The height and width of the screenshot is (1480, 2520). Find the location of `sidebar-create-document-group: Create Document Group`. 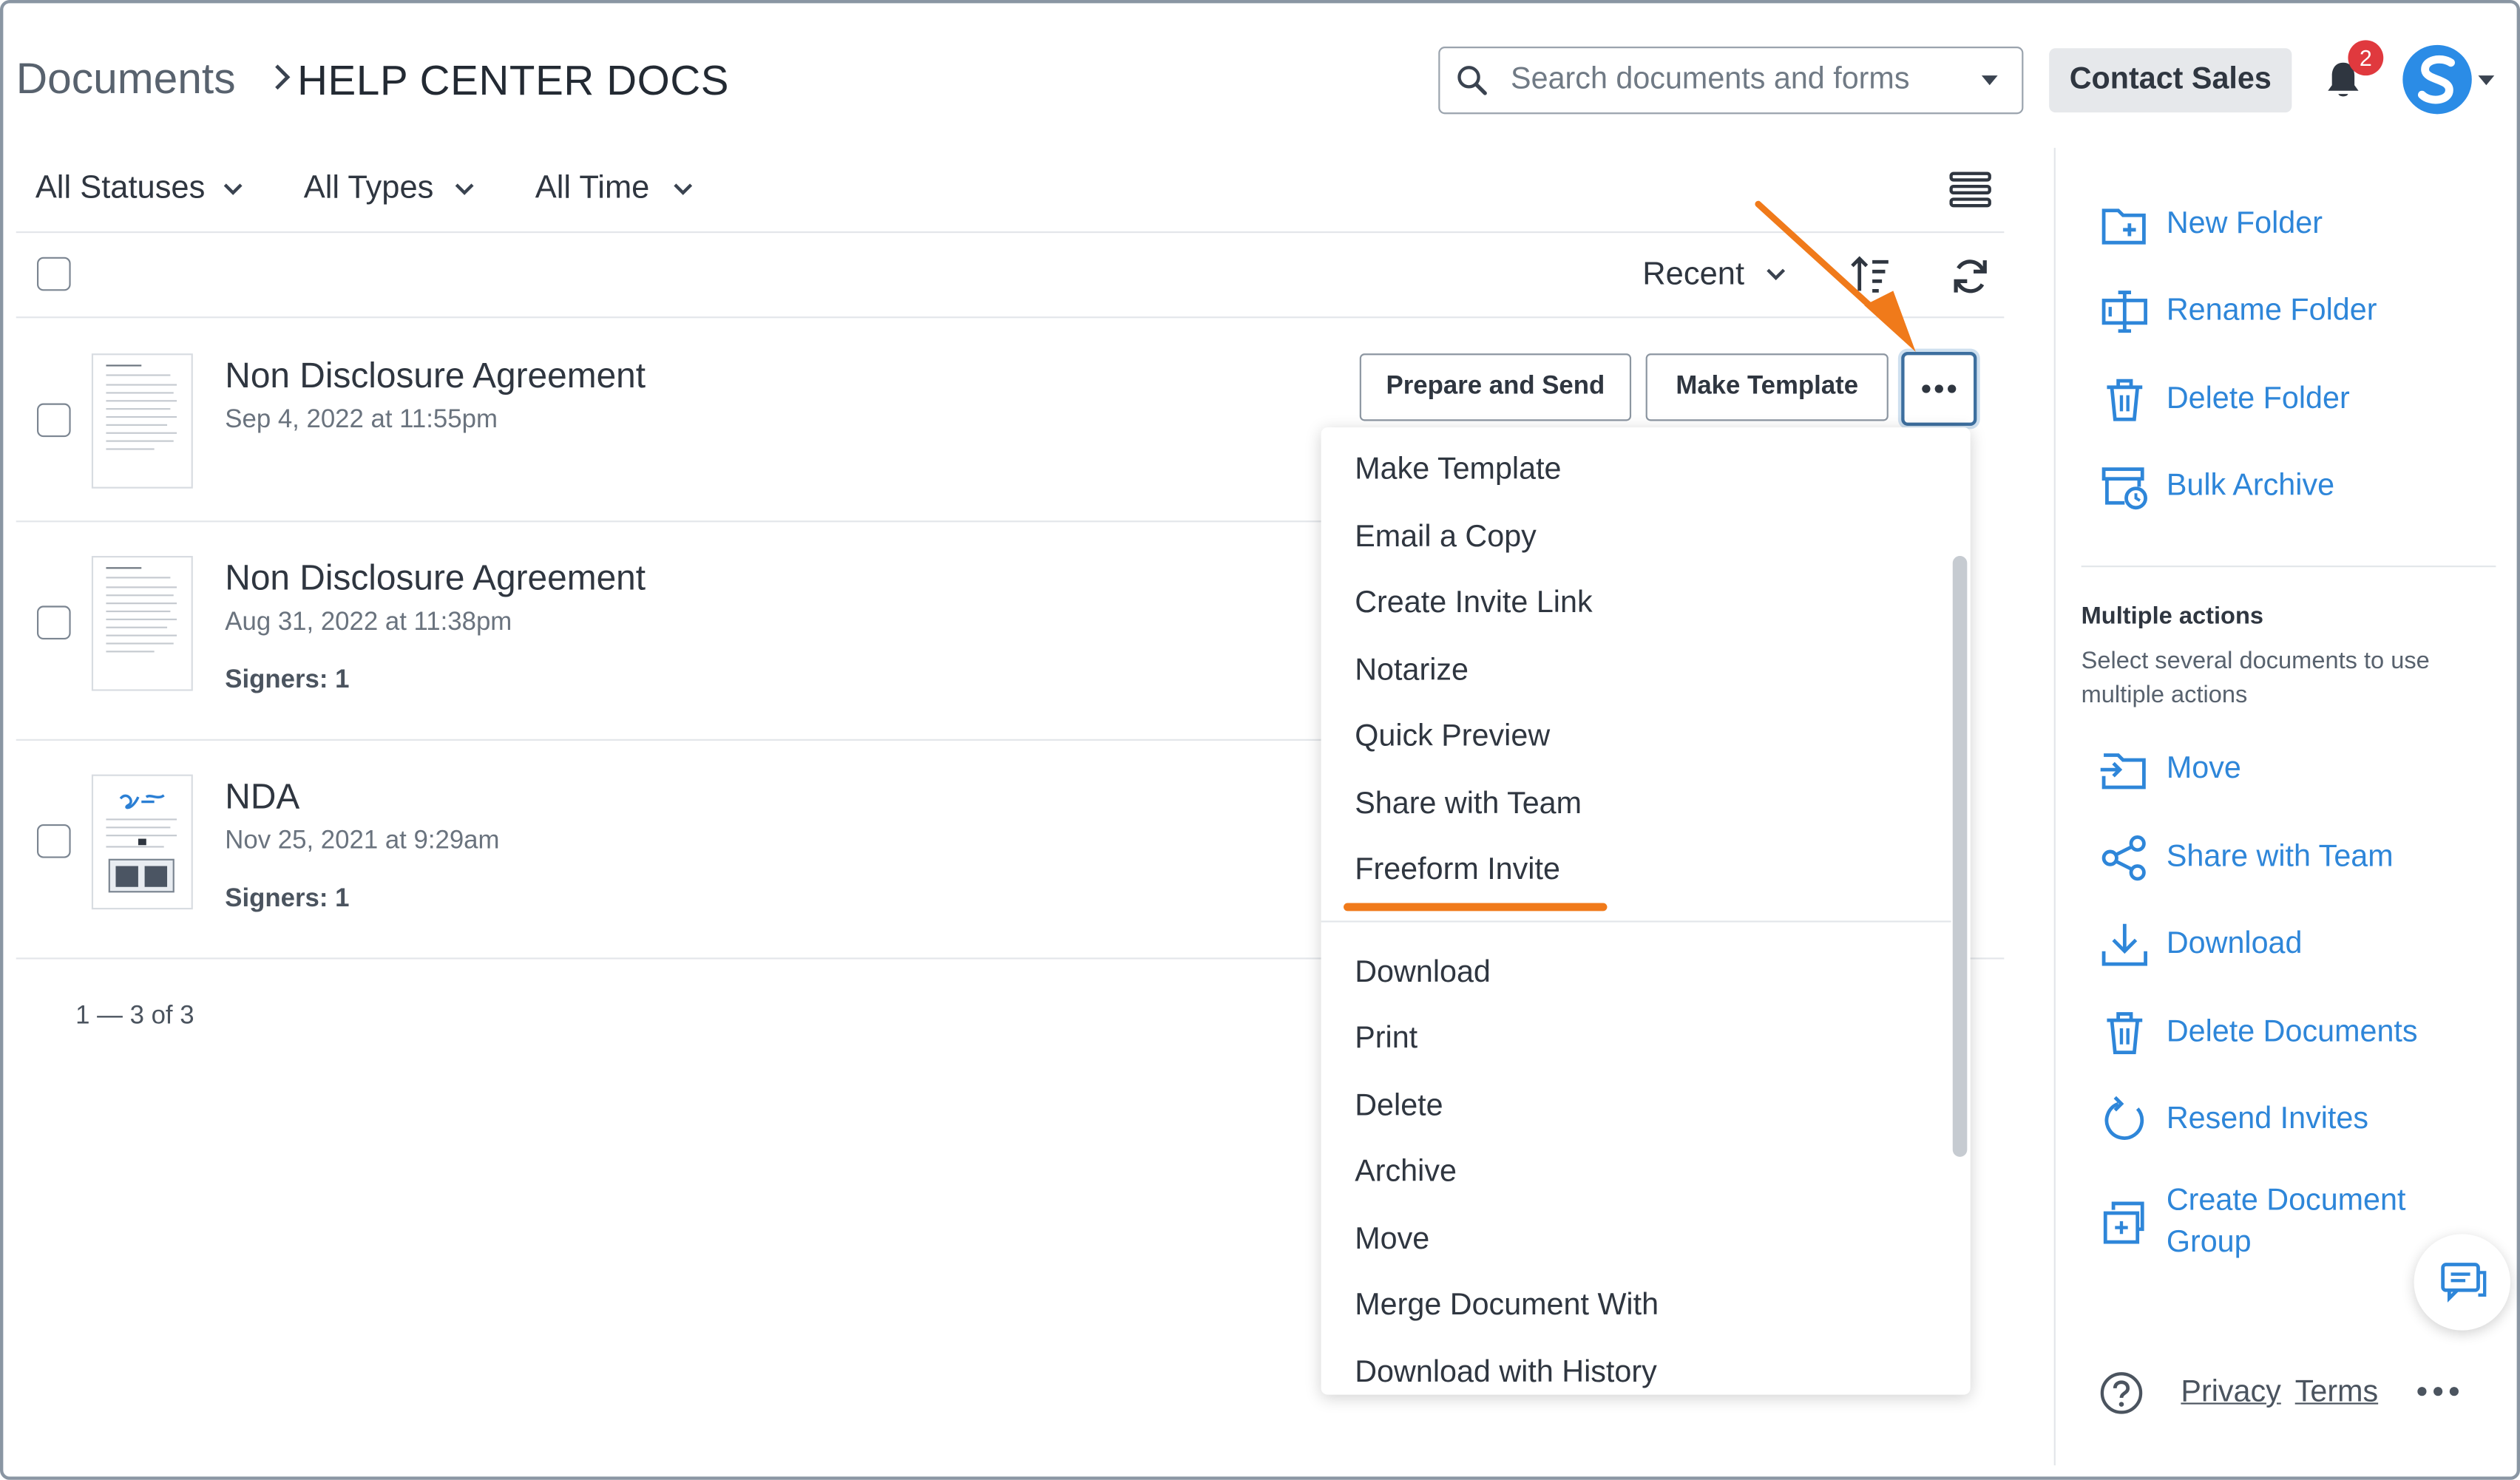

sidebar-create-document-group: Create Document Group is located at coordinates (2270, 1222).